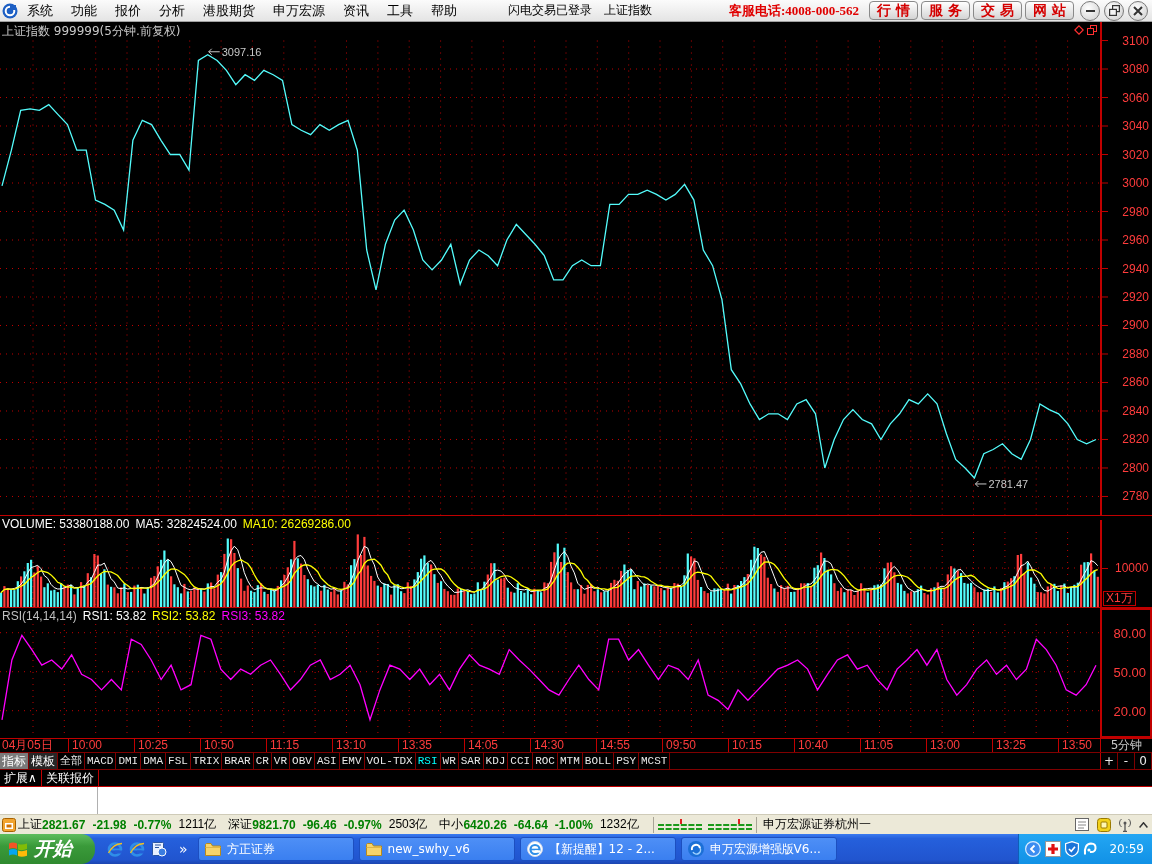 Image resolution: width=1152 pixels, height=864 pixels. What do you see at coordinates (327, 761) in the screenshot?
I see `indicator-tab: ASI` at bounding box center [327, 761].